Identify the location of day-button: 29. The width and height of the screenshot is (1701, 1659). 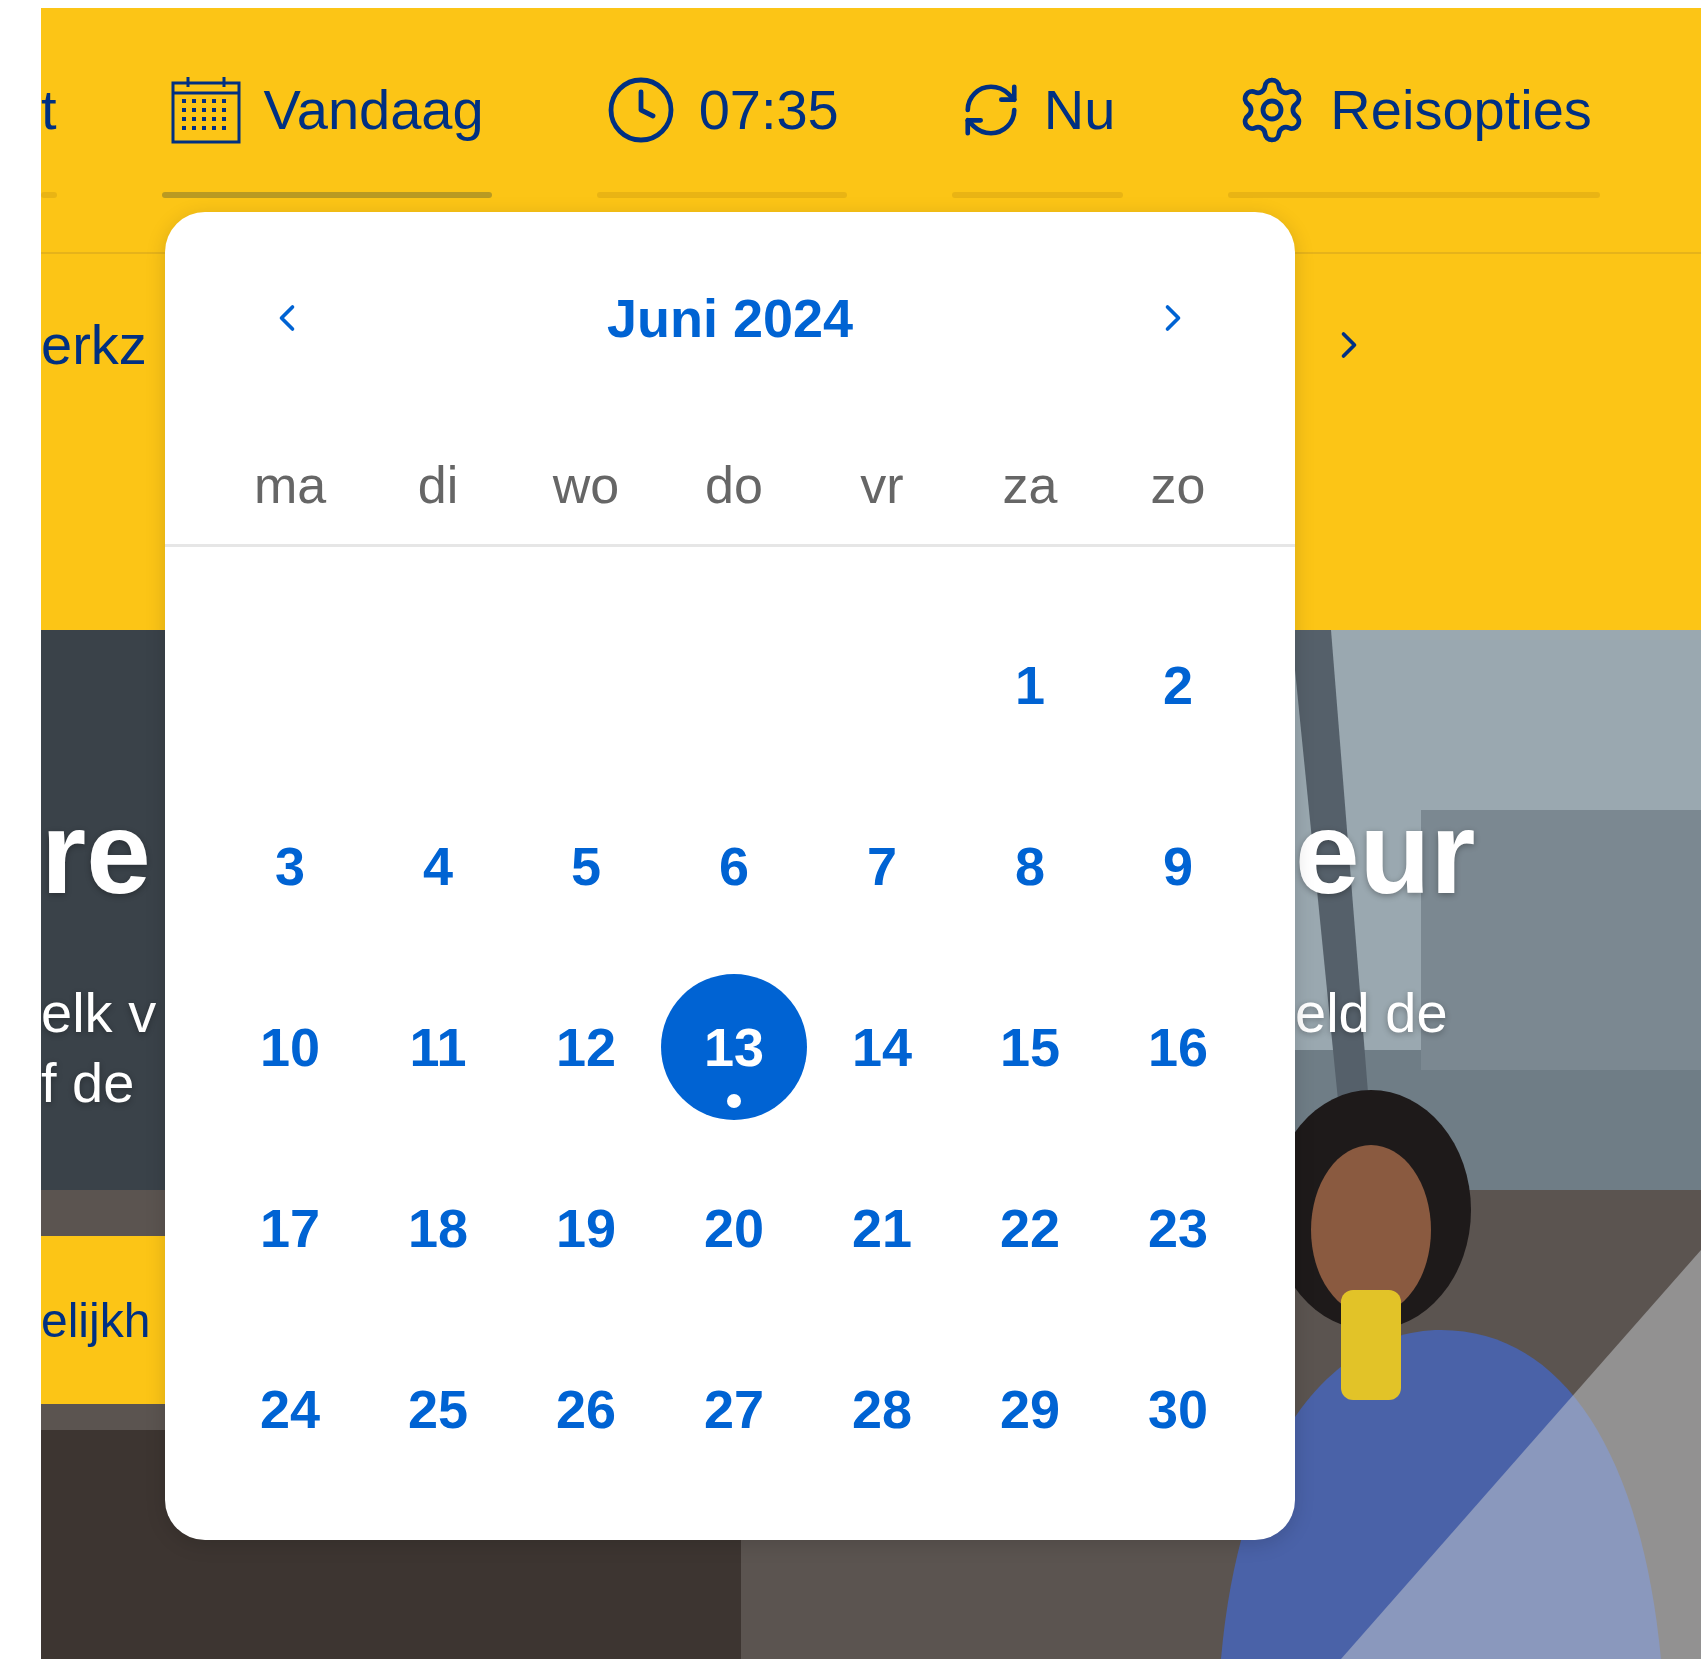
(1030, 1408).